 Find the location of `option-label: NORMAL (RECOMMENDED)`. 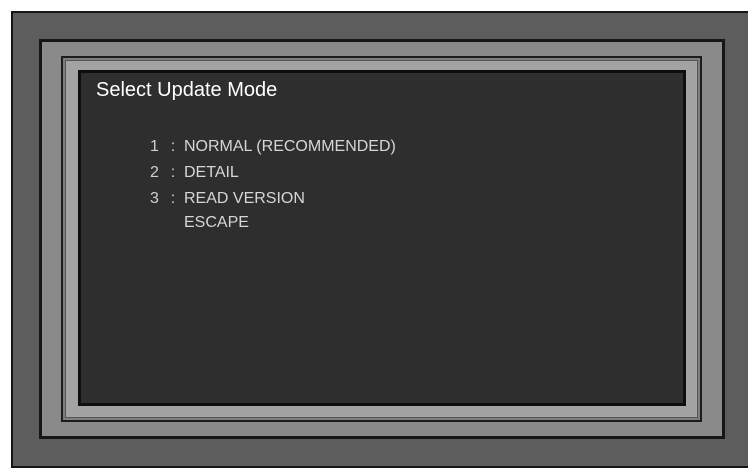

option-label: NORMAL (RECOMMENDED) is located at coordinates (290, 146).